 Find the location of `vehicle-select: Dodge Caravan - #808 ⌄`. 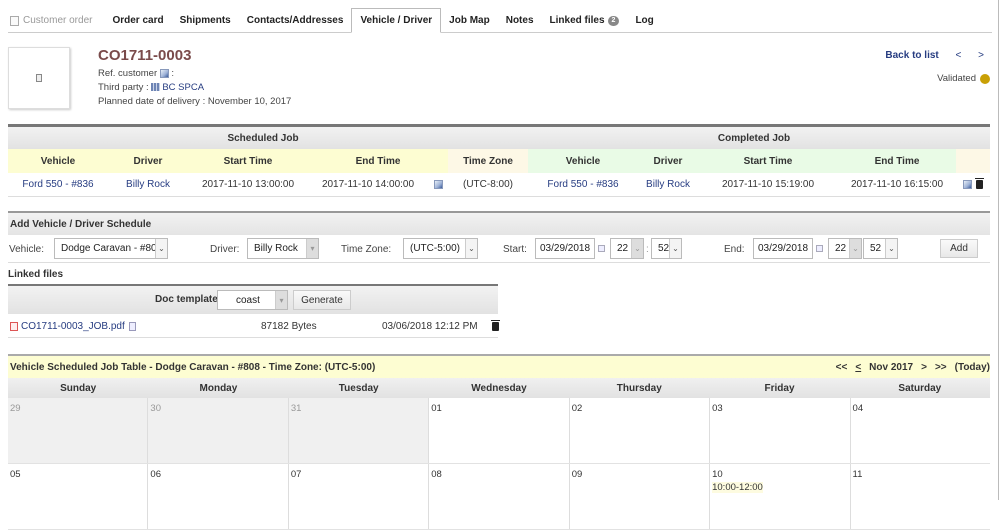

vehicle-select: Dodge Caravan - #808 ⌄ is located at coordinates (111, 248).